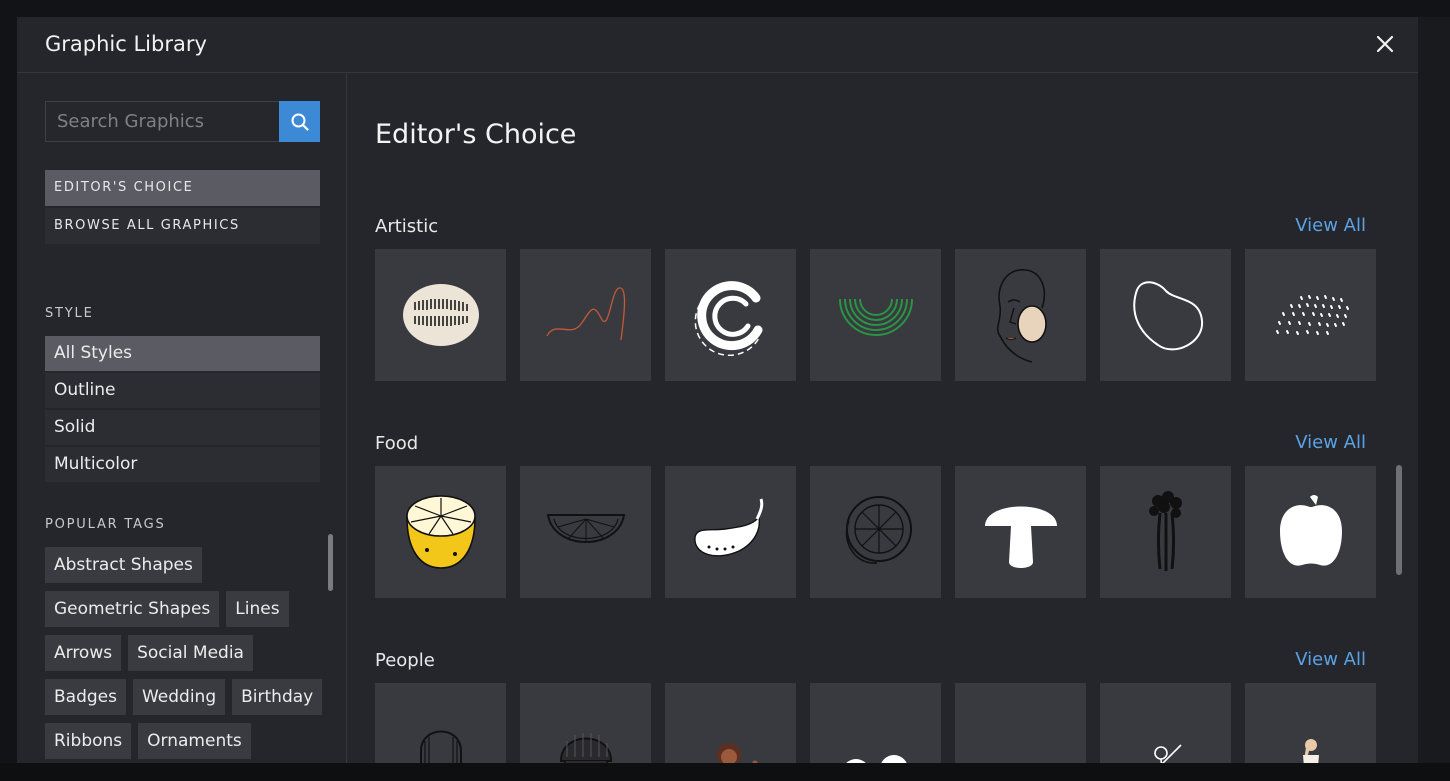 The image size is (1450, 781). What do you see at coordinates (405, 660) in the screenshot?
I see `category-title: People` at bounding box center [405, 660].